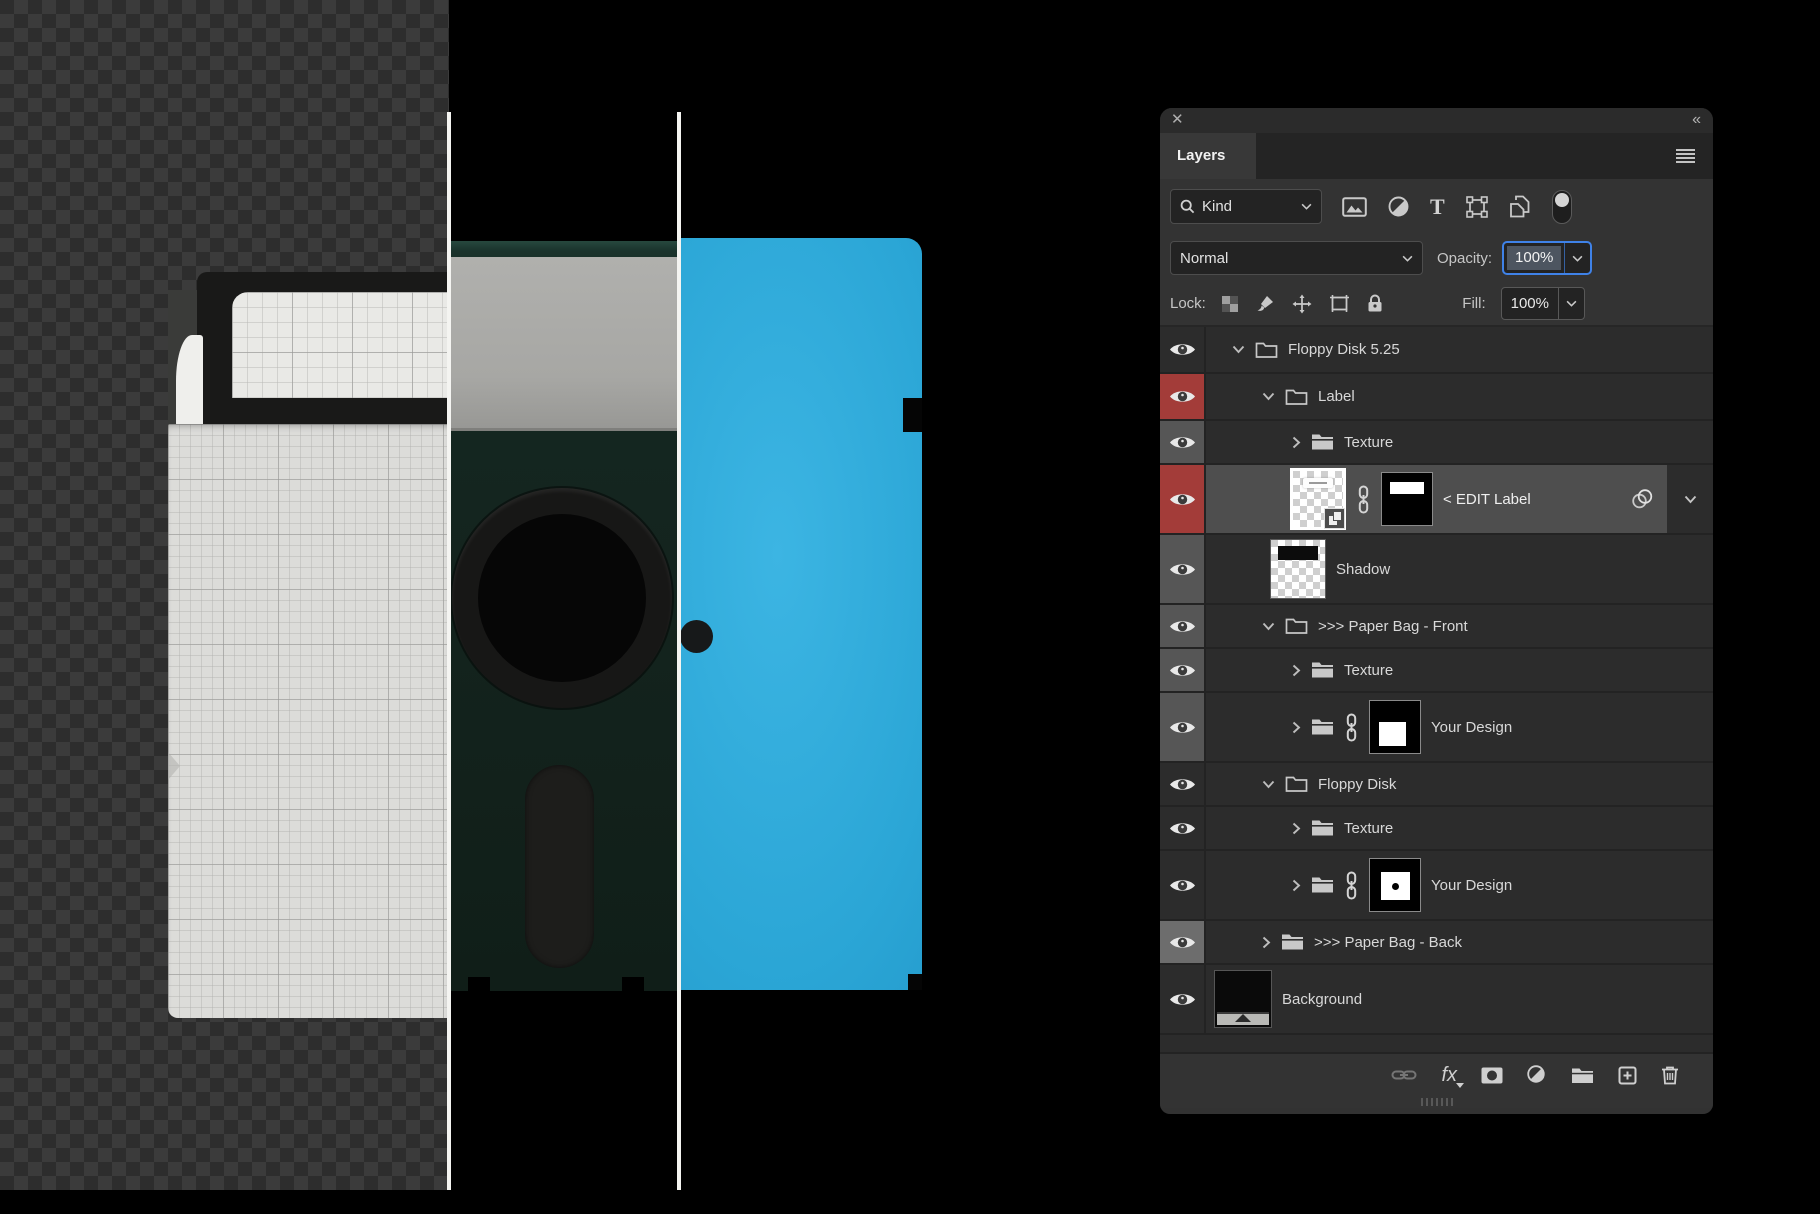 The width and height of the screenshot is (1820, 1214). I want to click on layer-row-main: Floppy Disk, so click(1436, 784).